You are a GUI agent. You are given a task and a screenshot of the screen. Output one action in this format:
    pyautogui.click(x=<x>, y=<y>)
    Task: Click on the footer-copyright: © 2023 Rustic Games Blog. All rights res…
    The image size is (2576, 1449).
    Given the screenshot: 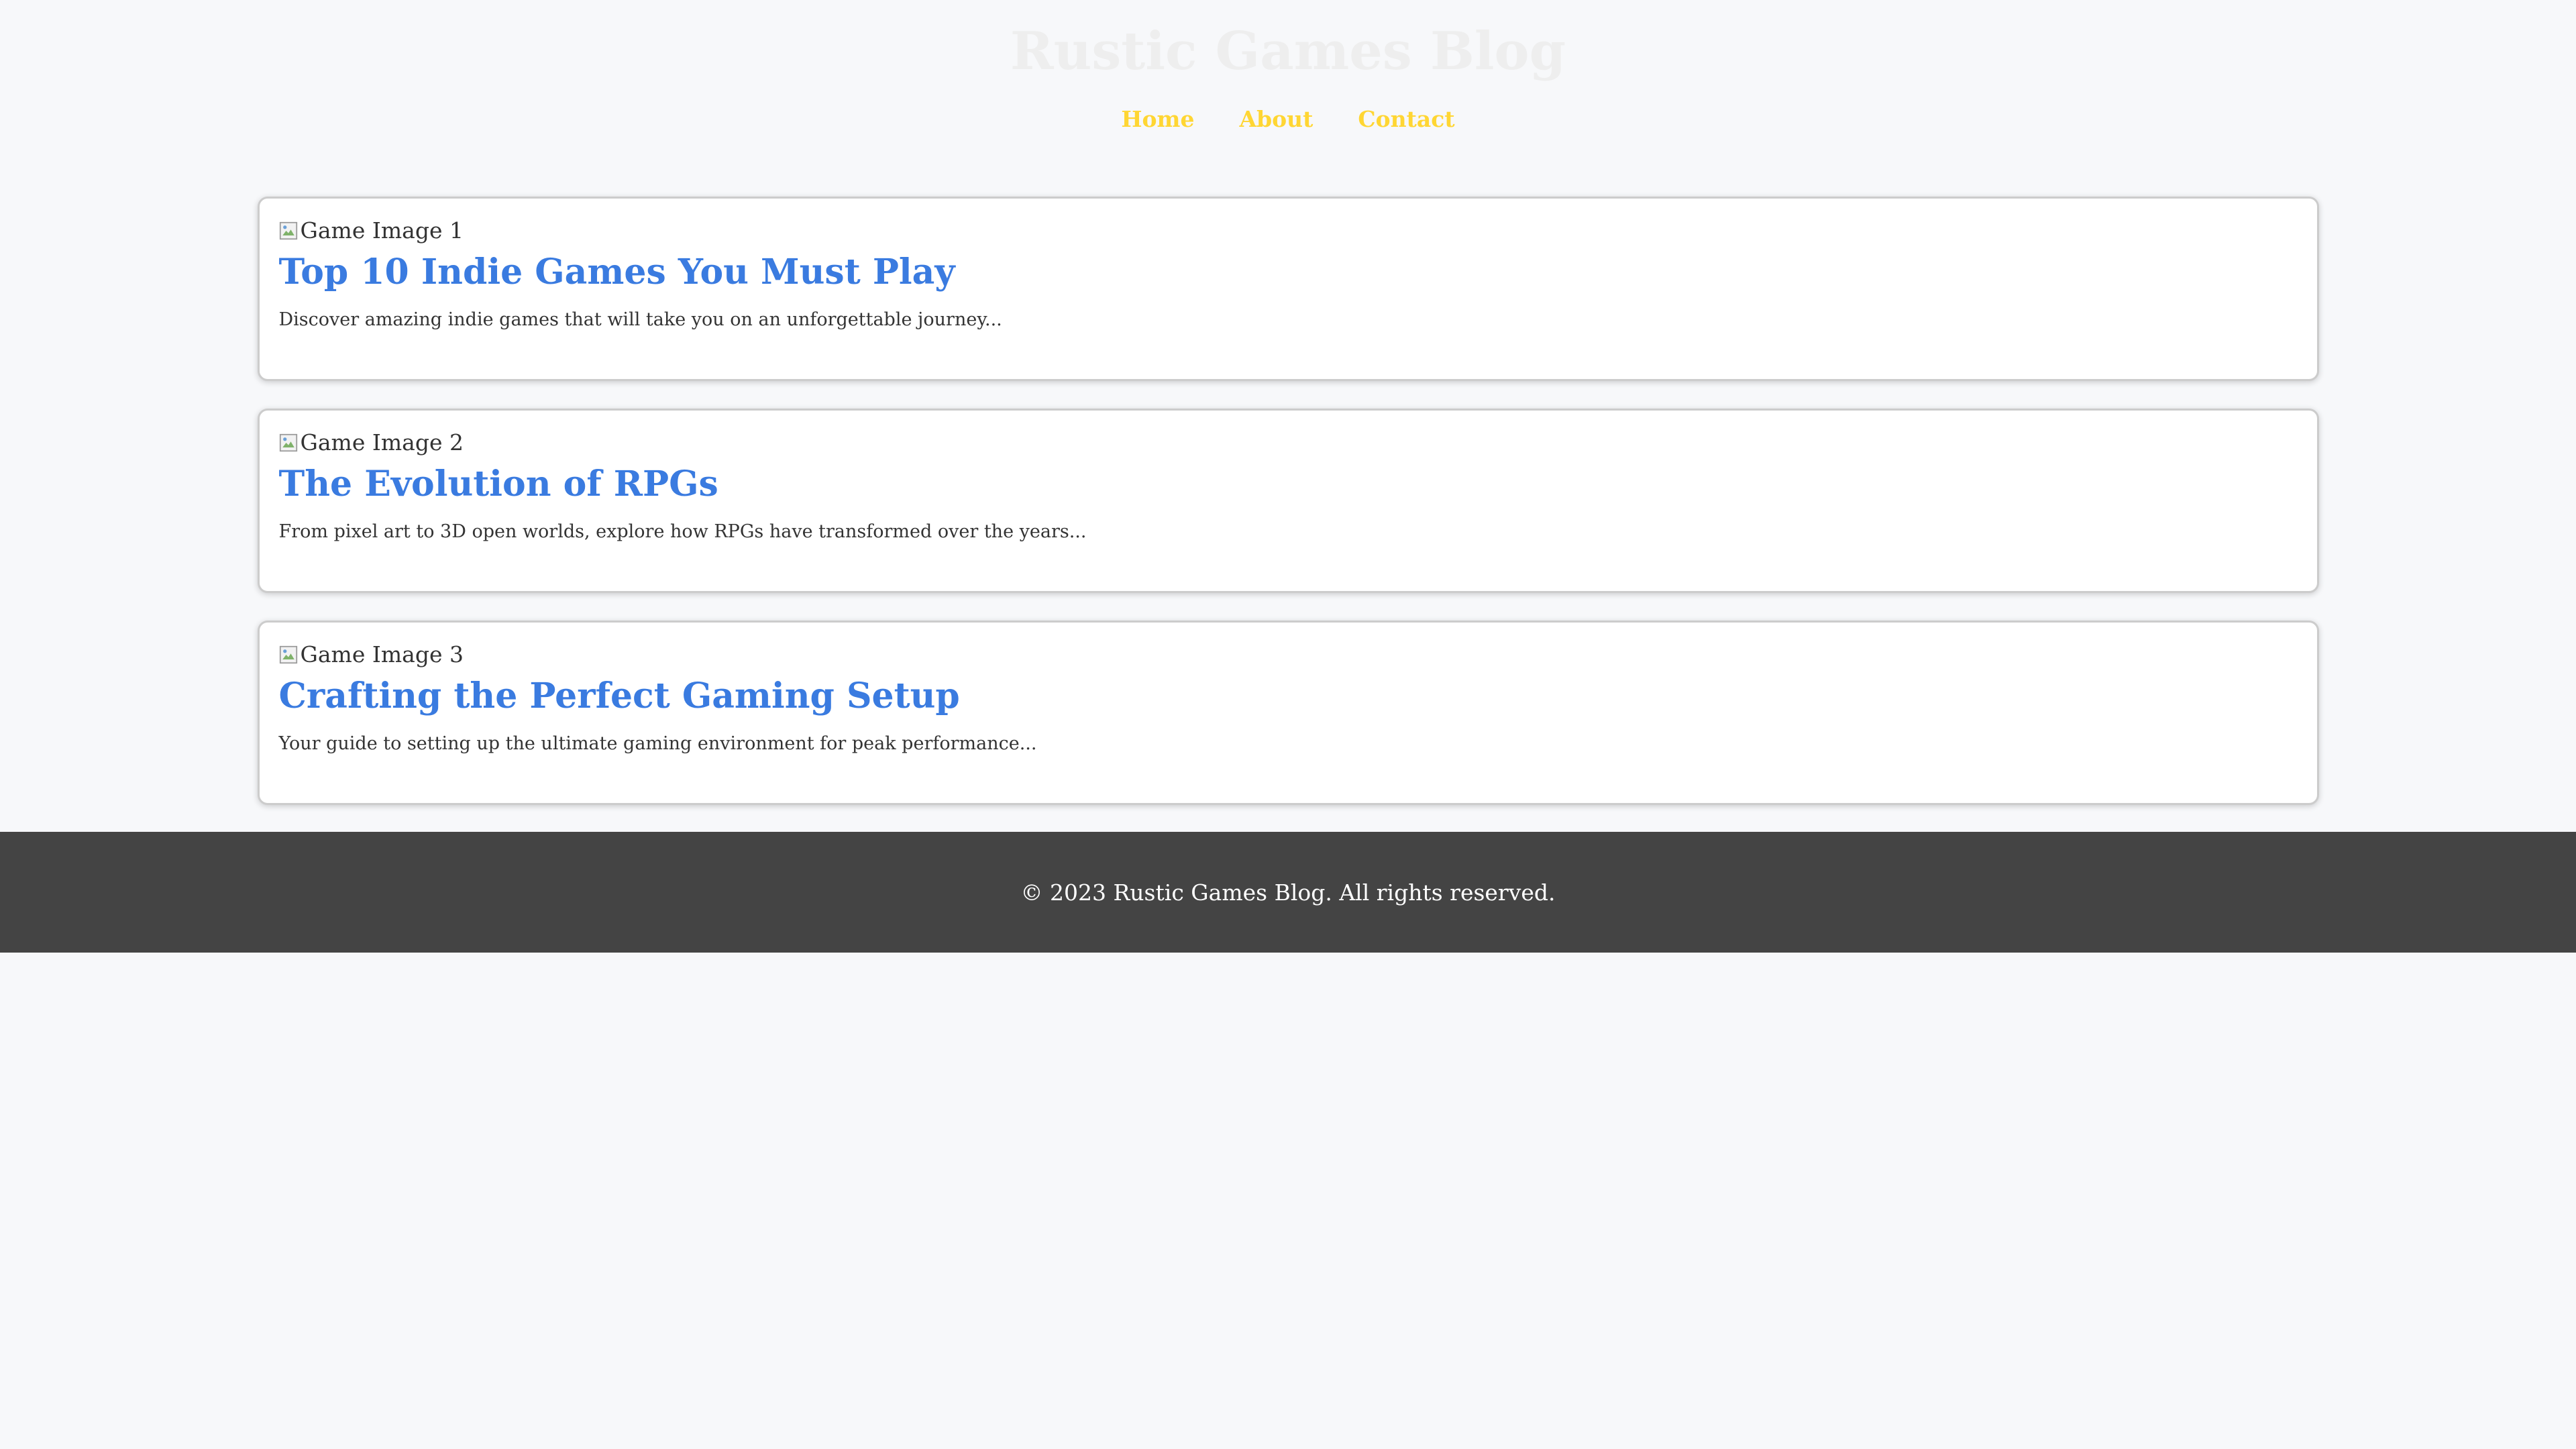 What is the action you would take?
    pyautogui.click(x=1288, y=892)
    